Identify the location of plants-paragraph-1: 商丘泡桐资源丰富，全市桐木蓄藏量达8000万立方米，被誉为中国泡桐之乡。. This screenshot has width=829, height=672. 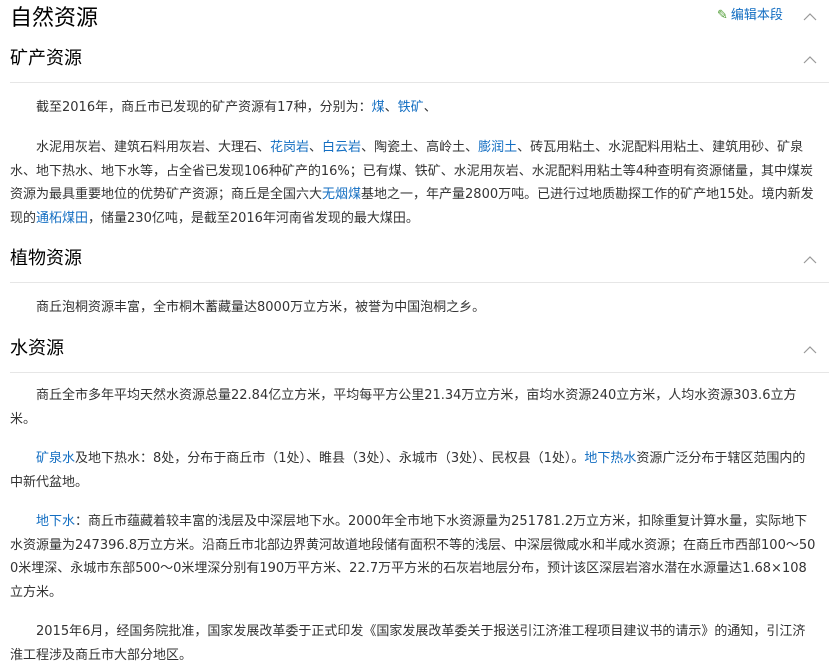
(261, 307).